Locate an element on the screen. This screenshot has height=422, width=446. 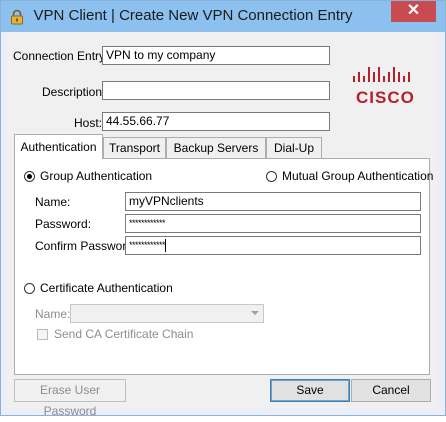
cisco-logo: CISCO is located at coordinates (383, 88).